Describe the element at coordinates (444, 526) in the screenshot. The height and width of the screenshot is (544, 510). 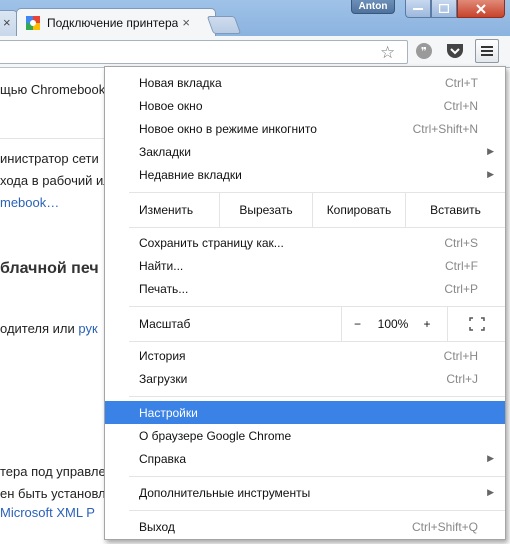
I see `menu-item-shortcut: Ctrl+Shift+Q` at that location.